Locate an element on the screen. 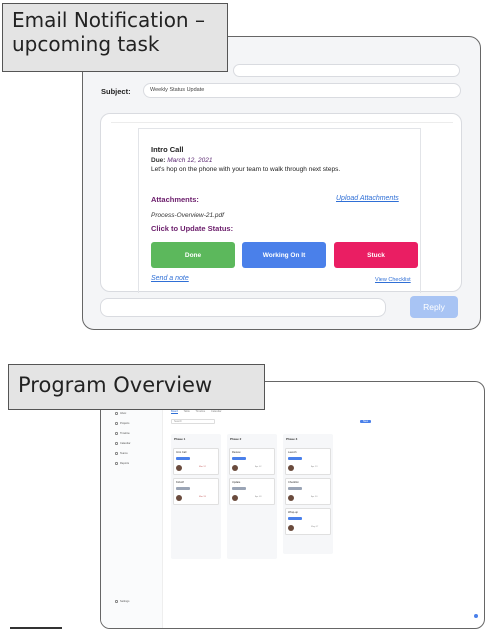 The width and height of the screenshot is (487, 638). board-search-input: Search is located at coordinates (193, 421).